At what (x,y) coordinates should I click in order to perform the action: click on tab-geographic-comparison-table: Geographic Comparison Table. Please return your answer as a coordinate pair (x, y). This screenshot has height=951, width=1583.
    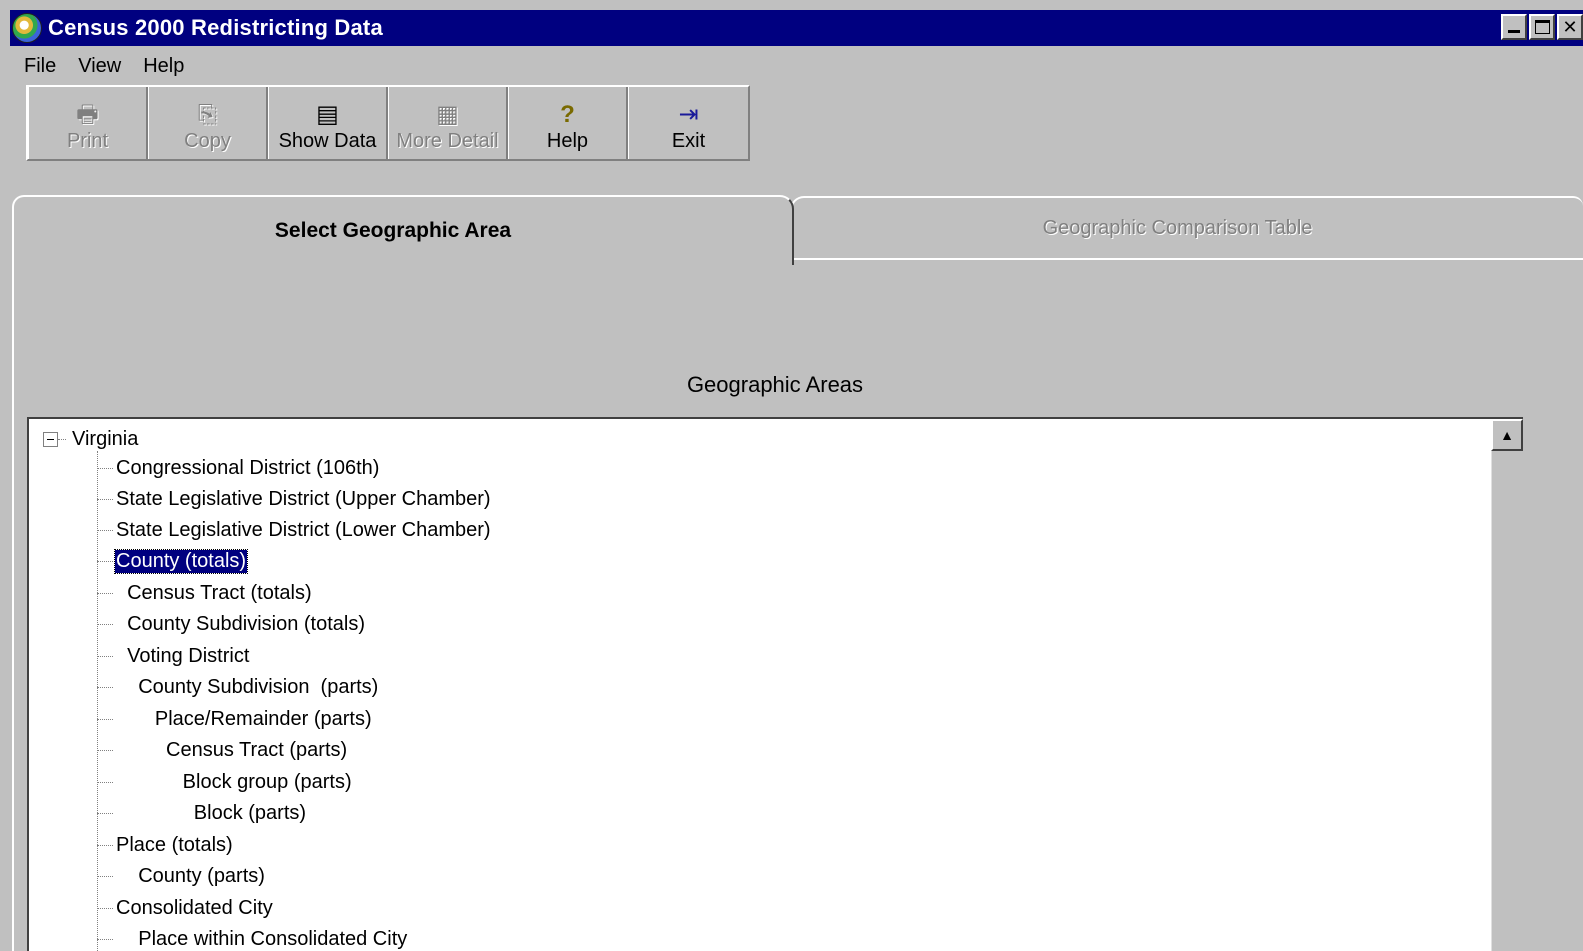
    Looking at the image, I should click on (1186, 227).